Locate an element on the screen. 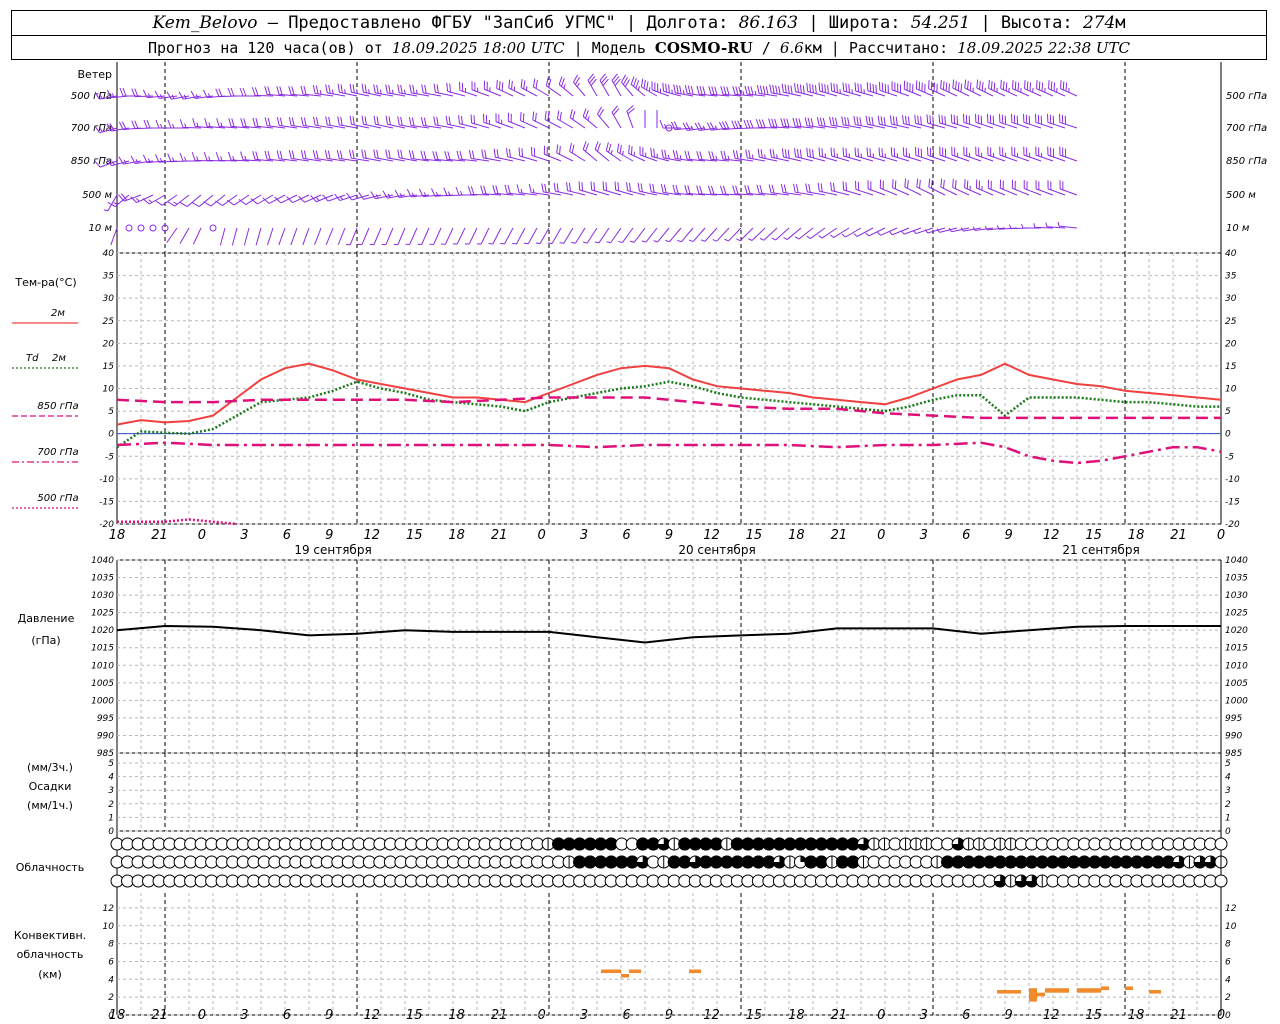 The image size is (1280, 1024). temp-tick-label-right: 0 is located at coordinates (1228, 435).